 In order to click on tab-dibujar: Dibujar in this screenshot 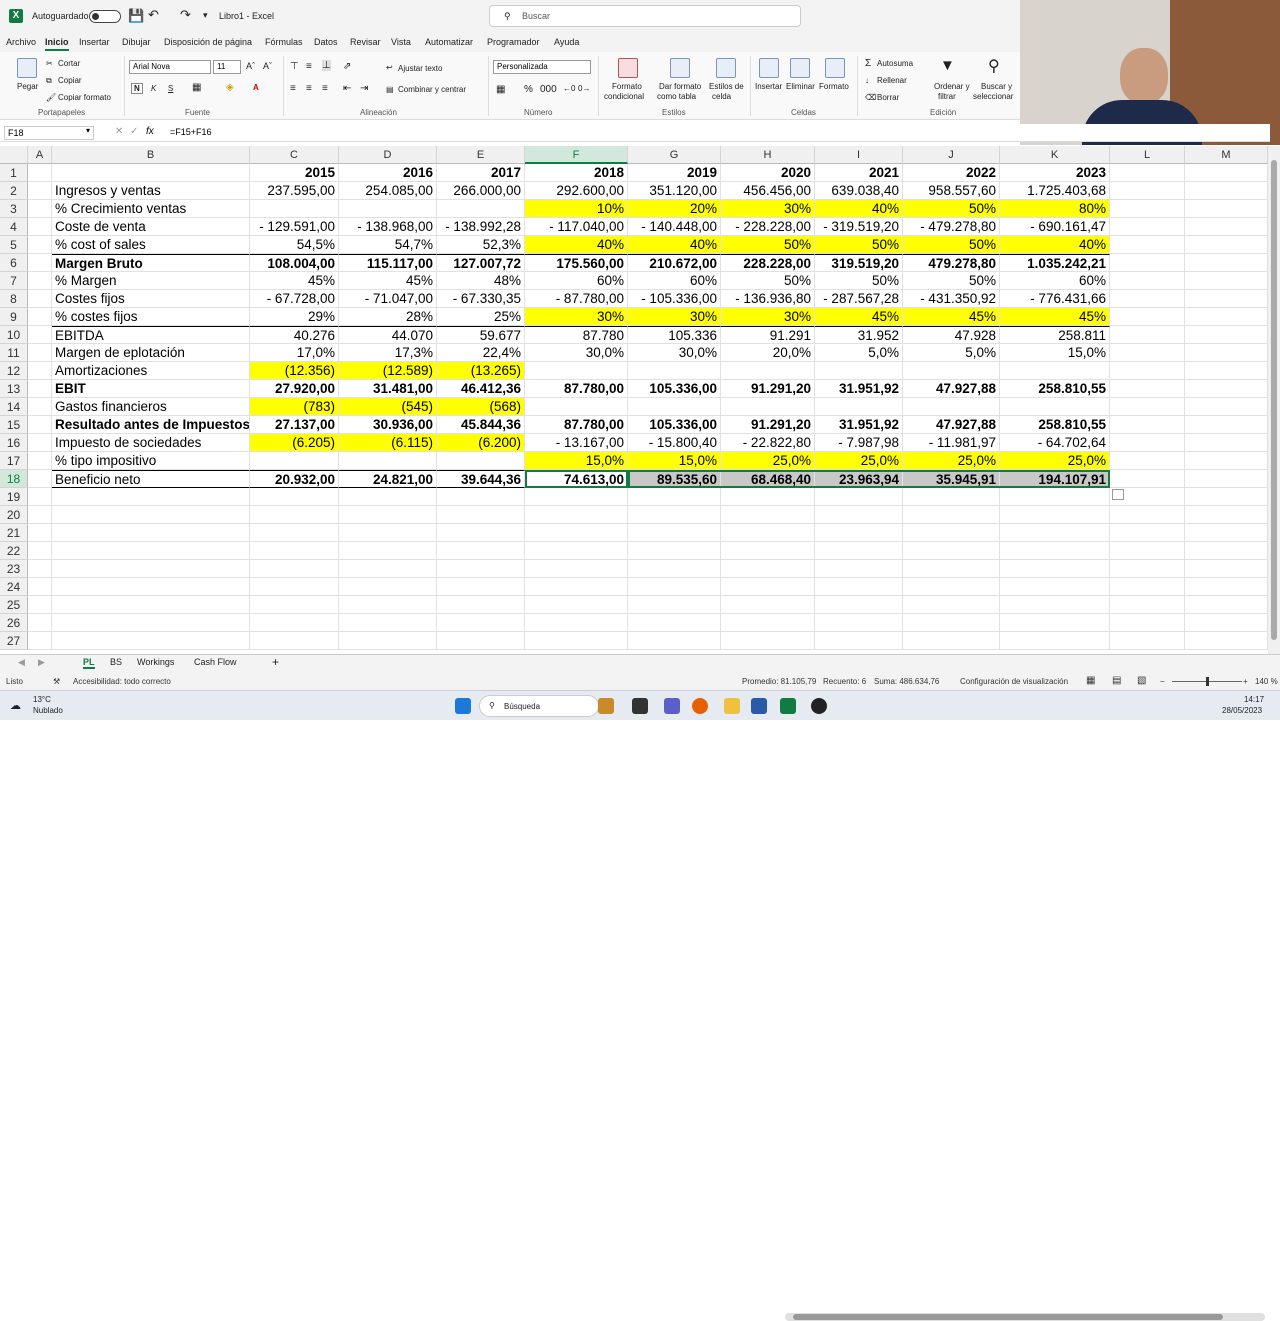, I will do `click(136, 42)`.